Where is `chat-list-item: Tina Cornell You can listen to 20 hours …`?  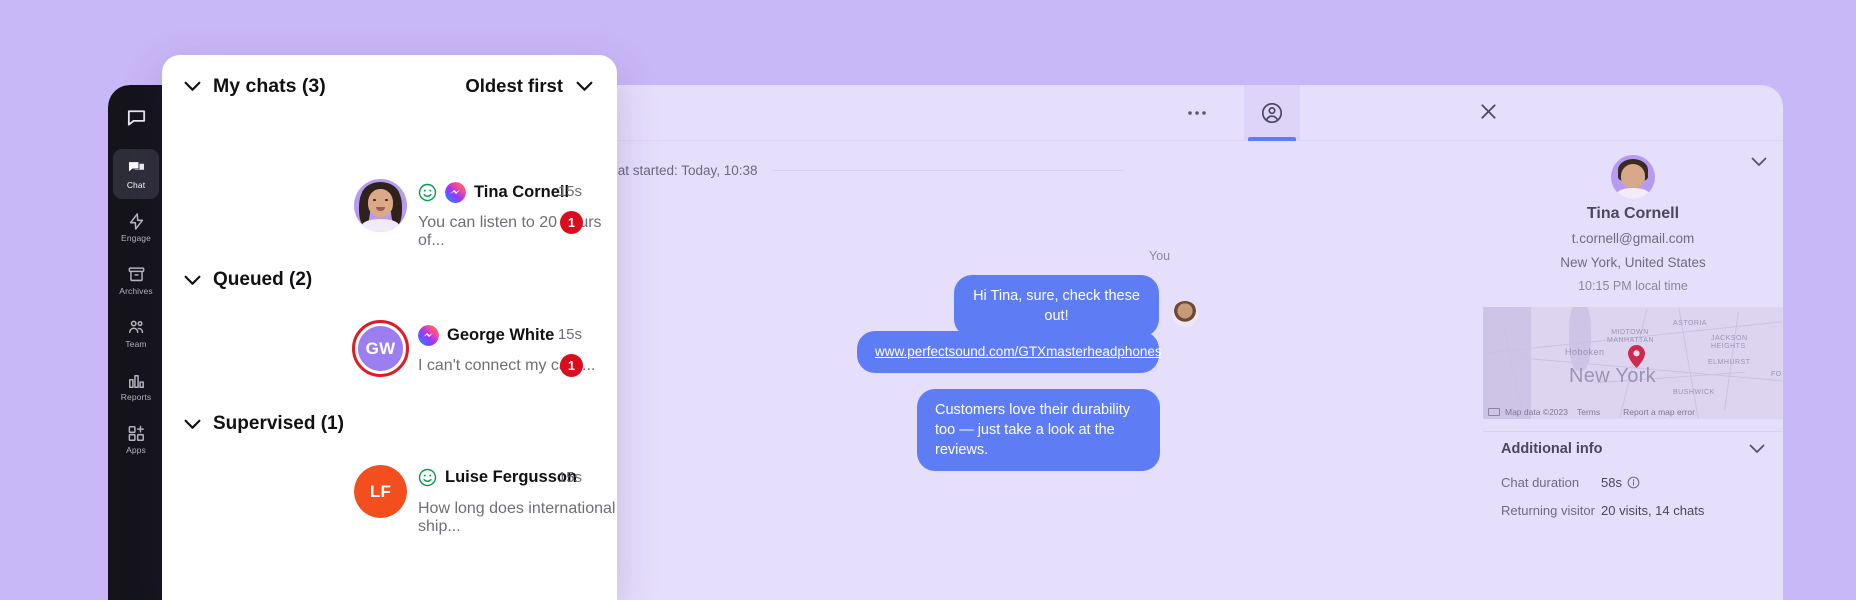 chat-list-item: Tina Cornell You can listen to 20 hours … is located at coordinates (389, 211).